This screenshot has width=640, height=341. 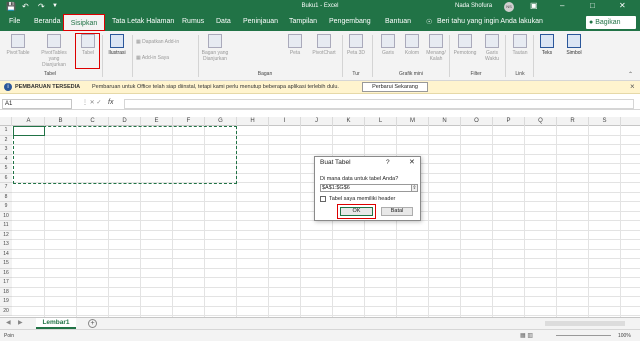 I want to click on page-view-icon: ▦ ▥, so click(x=526, y=335).